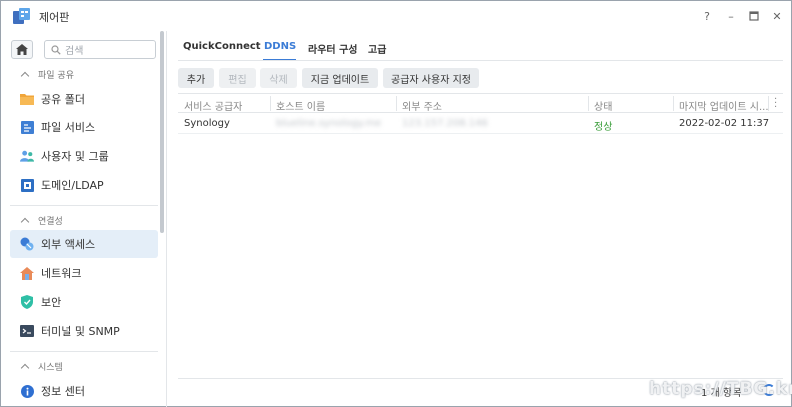 This screenshot has width=792, height=407. What do you see at coordinates (754, 16) in the screenshot?
I see `maximize-icon` at bounding box center [754, 16].